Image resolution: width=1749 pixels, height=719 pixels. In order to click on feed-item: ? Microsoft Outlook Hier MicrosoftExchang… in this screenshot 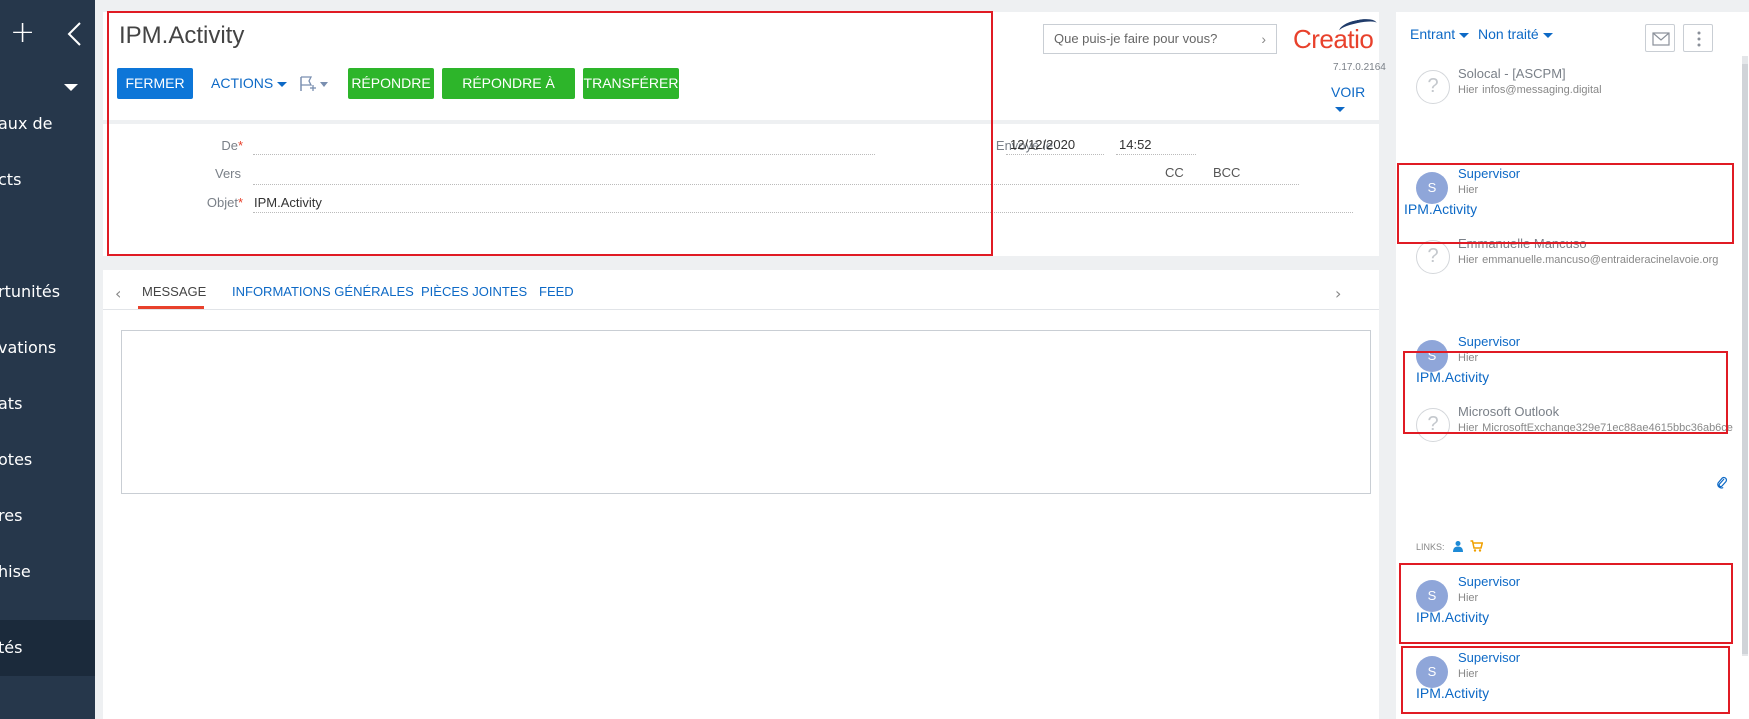, I will do `click(1569, 445)`.